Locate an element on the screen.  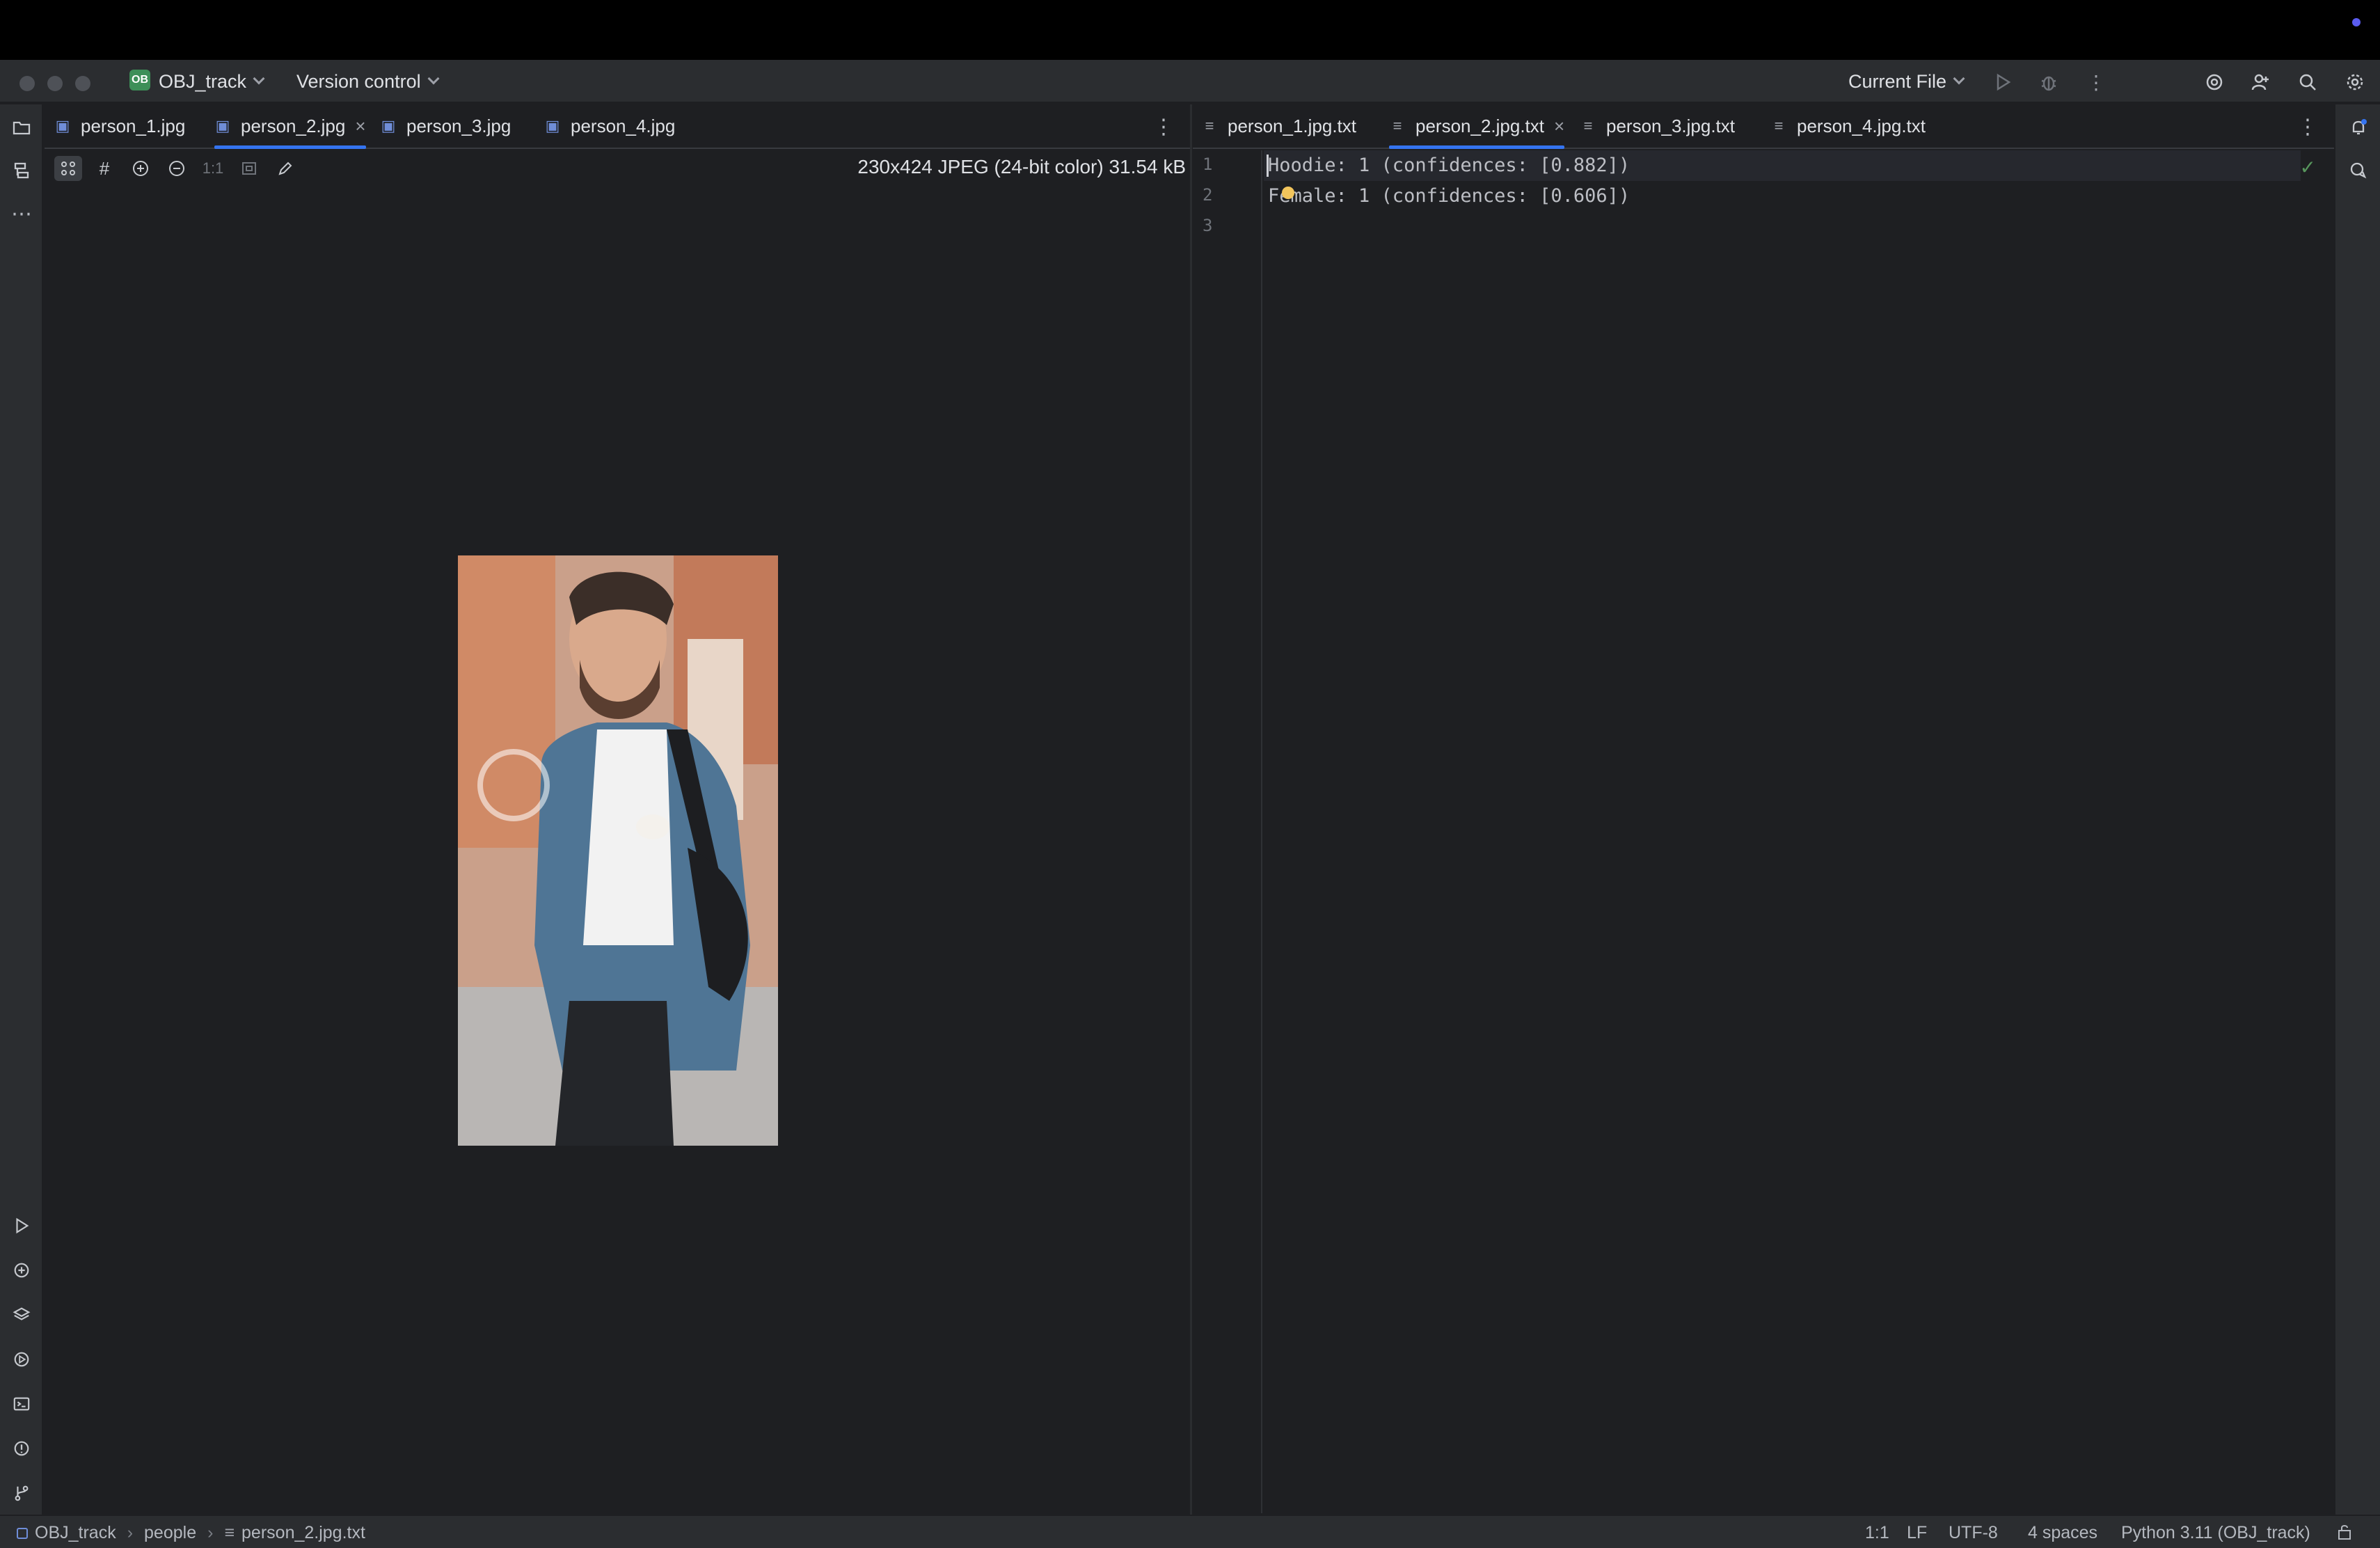
debug-icon is located at coordinates (2049, 82).